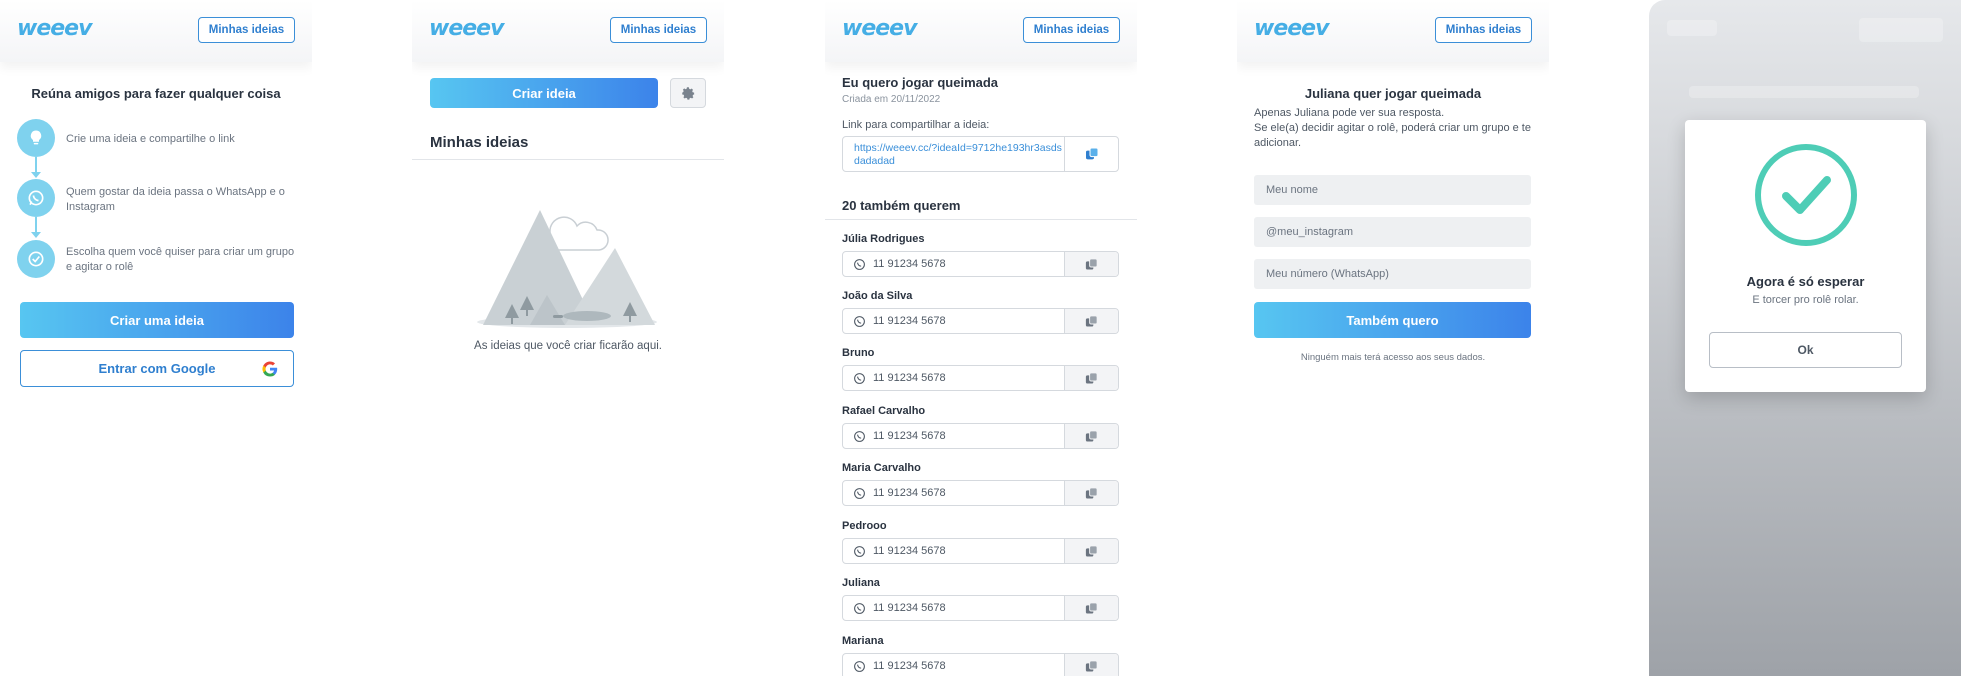 This screenshot has width=1961, height=676. What do you see at coordinates (858, 353) in the screenshot?
I see `person-name: Bruno` at bounding box center [858, 353].